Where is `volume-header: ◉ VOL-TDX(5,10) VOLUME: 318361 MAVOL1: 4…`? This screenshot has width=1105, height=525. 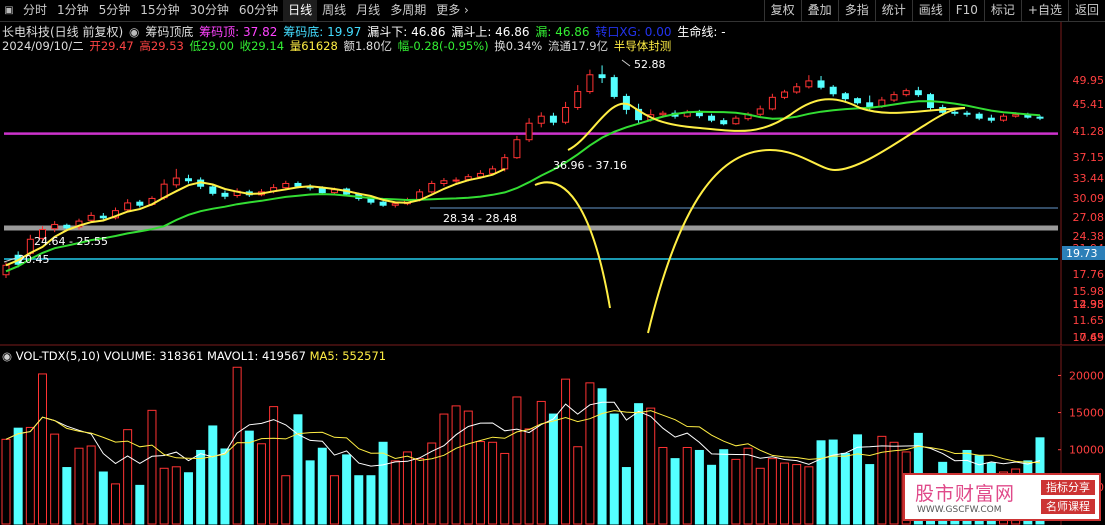
volume-header: ◉ VOL-TDX(5,10) VOLUME: 318361 MAVOL1: 4… is located at coordinates (194, 356).